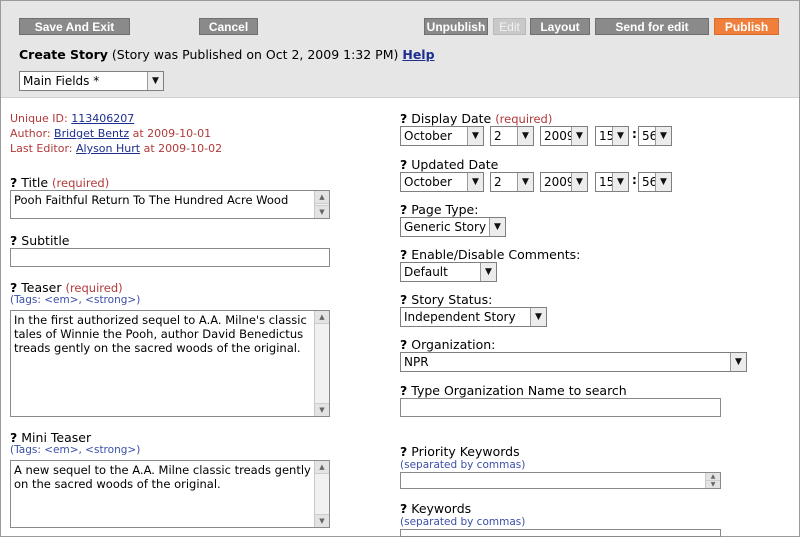  Describe the element at coordinates (74, 26) in the screenshot. I see `save-and-exit-button: Save And Exit` at that location.